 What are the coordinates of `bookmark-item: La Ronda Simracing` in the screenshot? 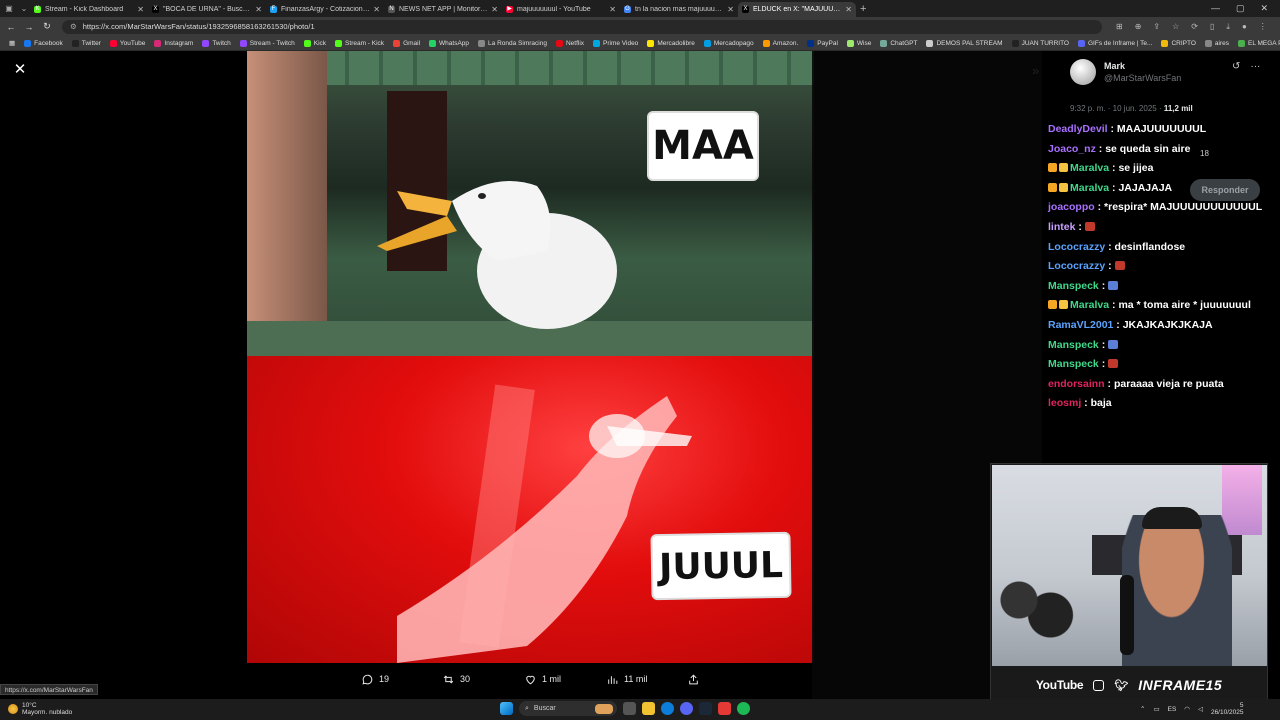 It's located at (512, 43).